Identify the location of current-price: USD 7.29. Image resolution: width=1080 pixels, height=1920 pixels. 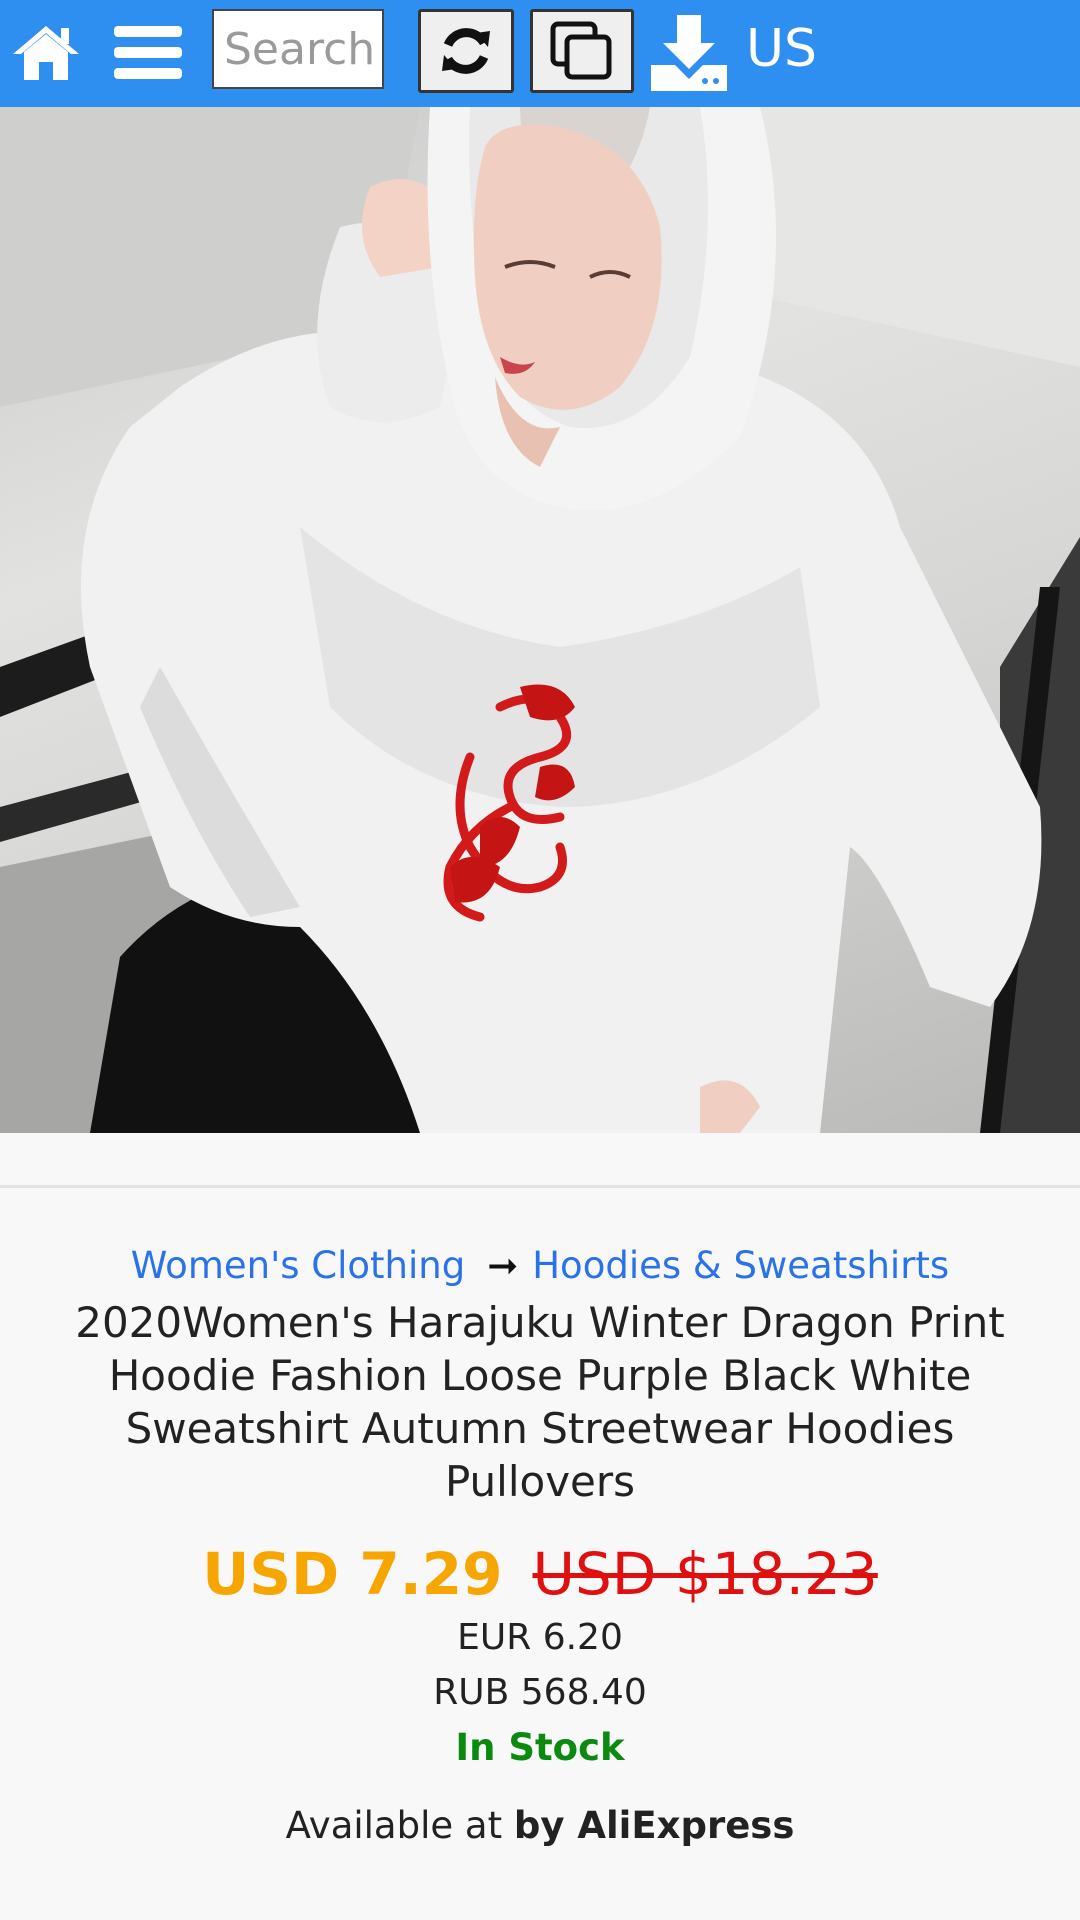
(352, 1574).